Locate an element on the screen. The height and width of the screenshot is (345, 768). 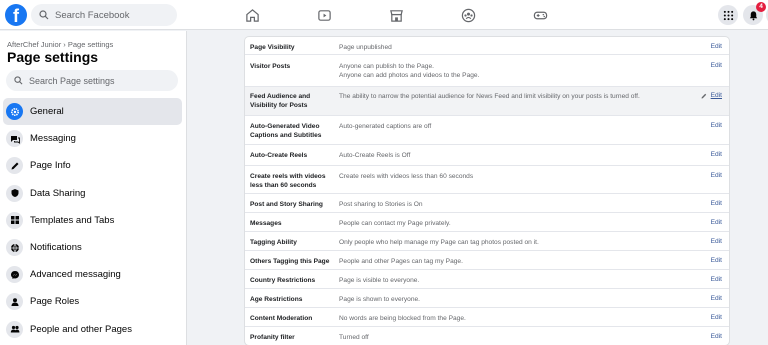
sidebar-item-messaging: Messaging is located at coordinates (92, 138).